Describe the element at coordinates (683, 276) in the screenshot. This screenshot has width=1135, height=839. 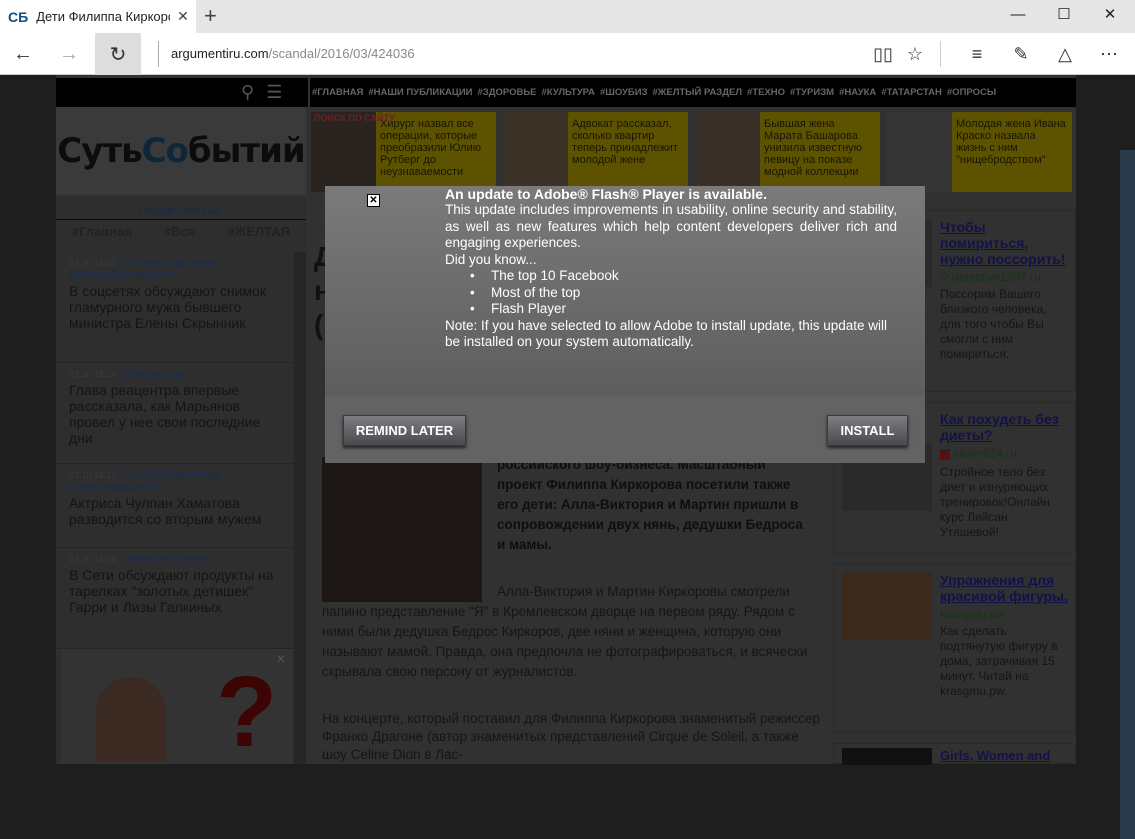
I see `bullet-item: The top 10 Facebook` at that location.